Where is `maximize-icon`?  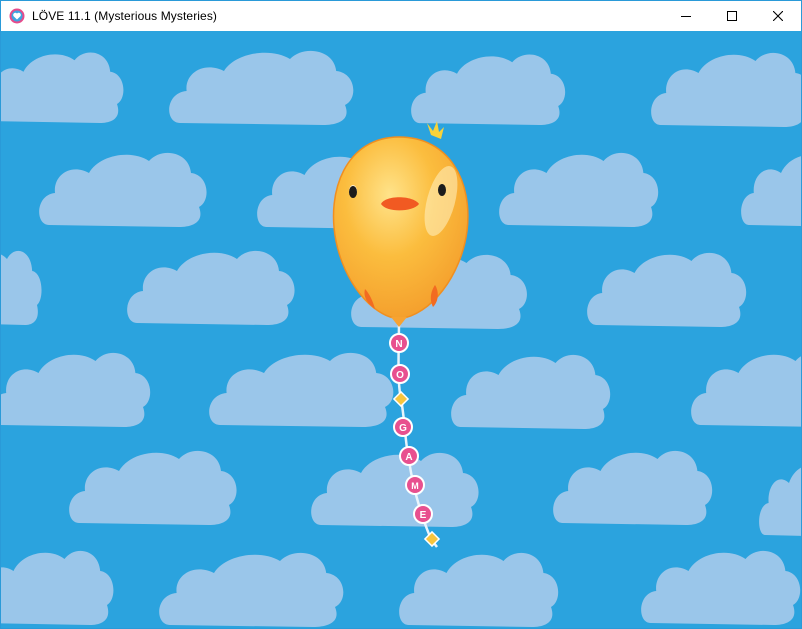
maximize-icon is located at coordinates (732, 16).